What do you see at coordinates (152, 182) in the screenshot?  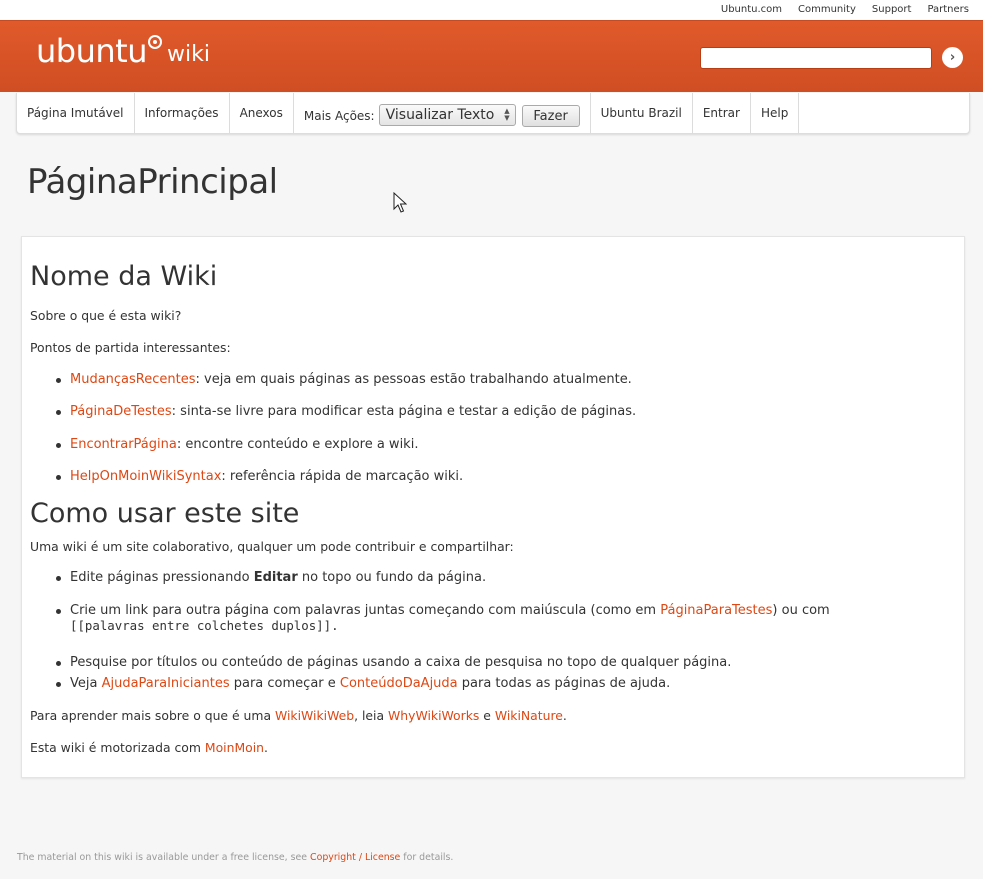 I see `page-title: PáginaPrincipal` at bounding box center [152, 182].